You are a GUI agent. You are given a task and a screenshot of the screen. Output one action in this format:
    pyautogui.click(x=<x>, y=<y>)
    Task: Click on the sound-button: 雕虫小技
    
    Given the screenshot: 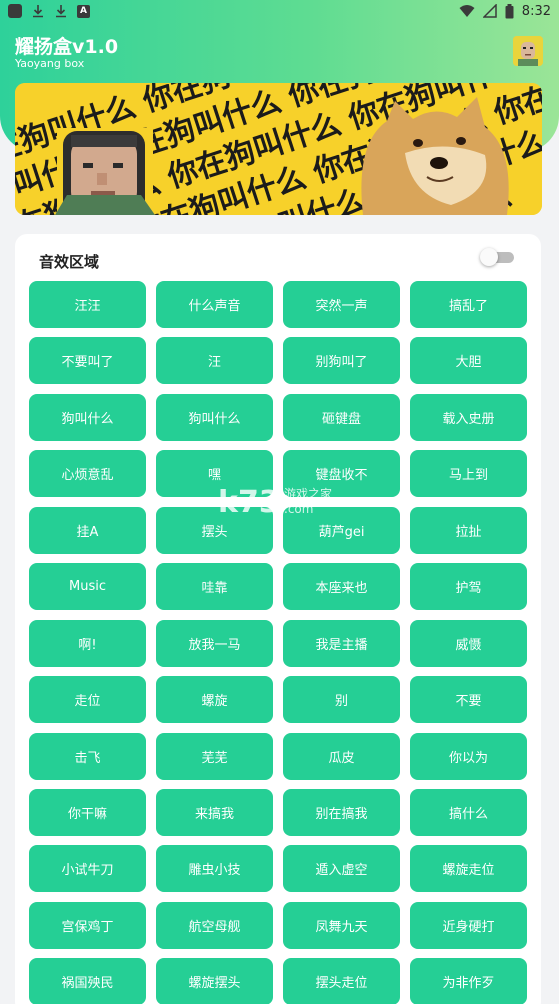 What is the action you would take?
    pyautogui.click(x=214, y=869)
    